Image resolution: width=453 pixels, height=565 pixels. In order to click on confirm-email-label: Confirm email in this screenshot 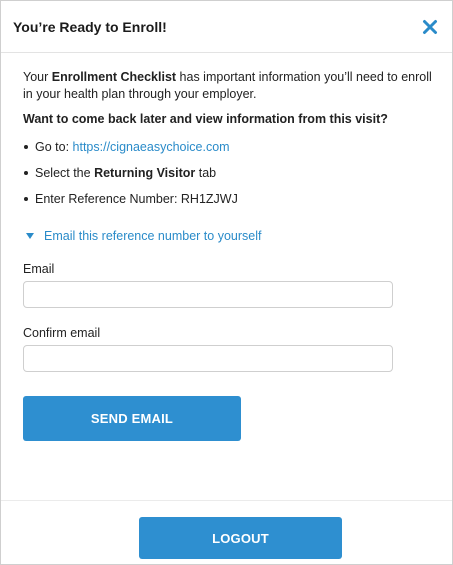, I will do `click(62, 333)`.